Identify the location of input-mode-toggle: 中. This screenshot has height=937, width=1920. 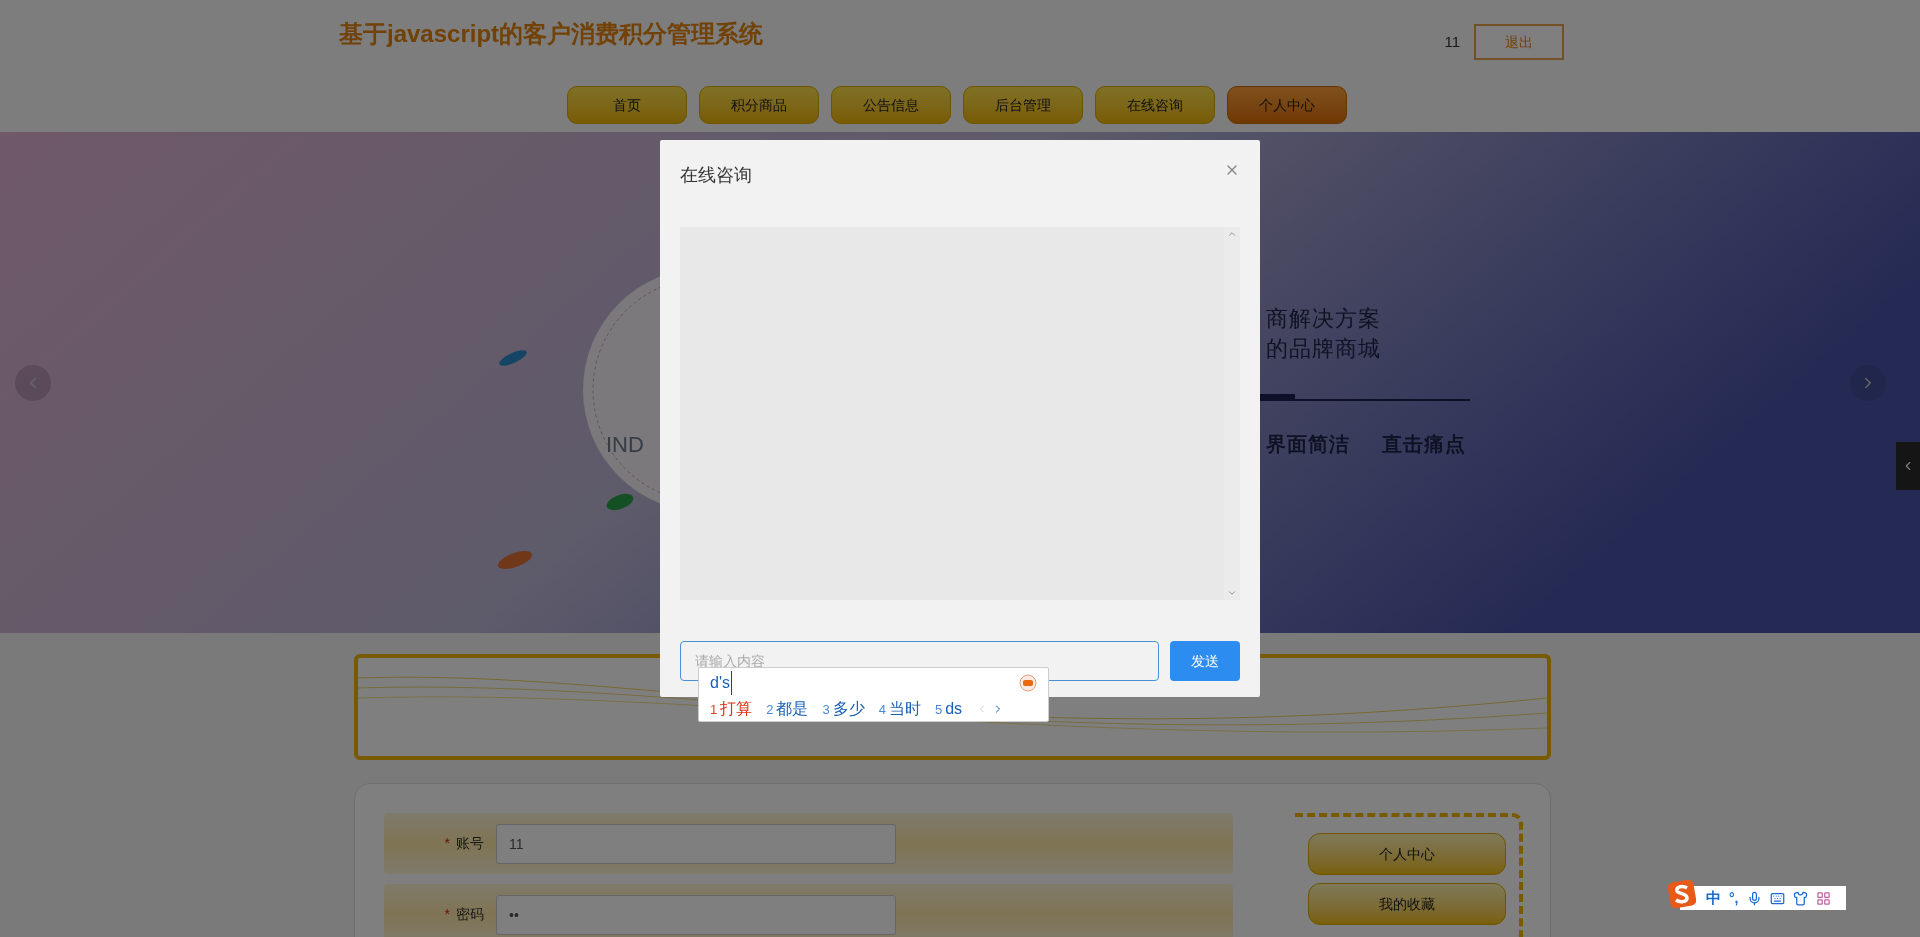
(1713, 898).